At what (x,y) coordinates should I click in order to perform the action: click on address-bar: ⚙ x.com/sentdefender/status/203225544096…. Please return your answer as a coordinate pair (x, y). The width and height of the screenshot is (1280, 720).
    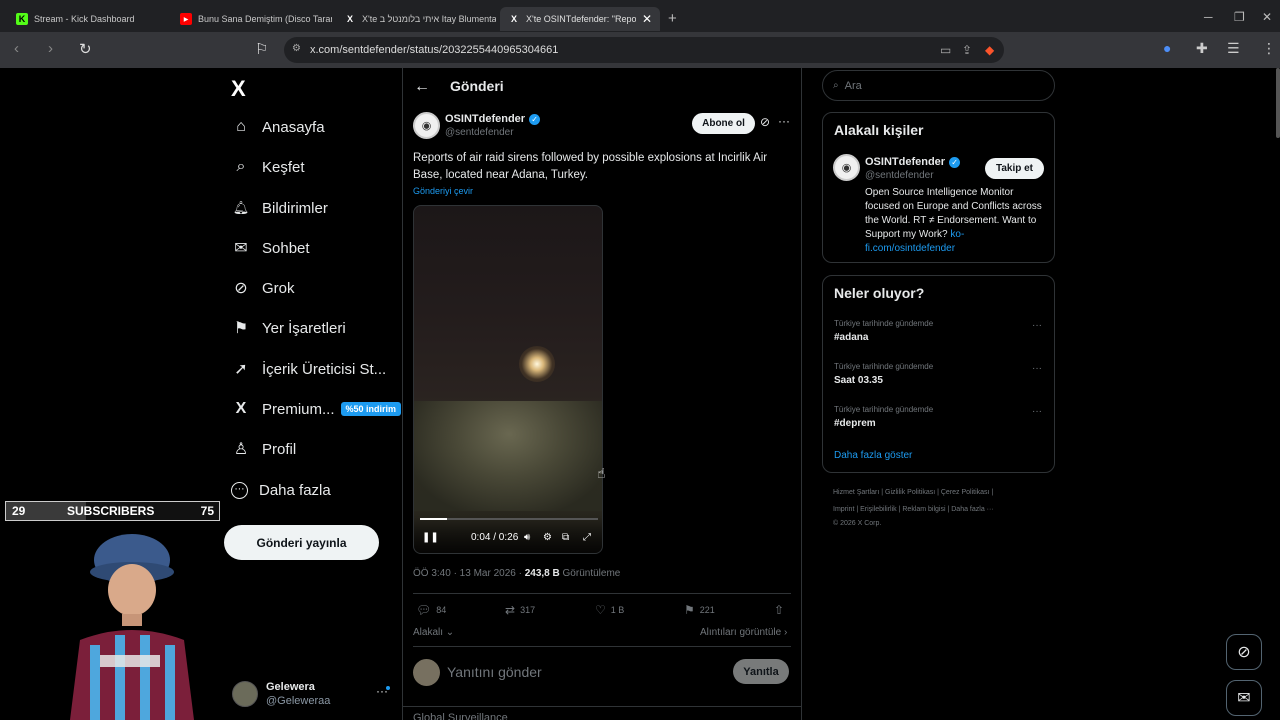
    Looking at the image, I should click on (644, 50).